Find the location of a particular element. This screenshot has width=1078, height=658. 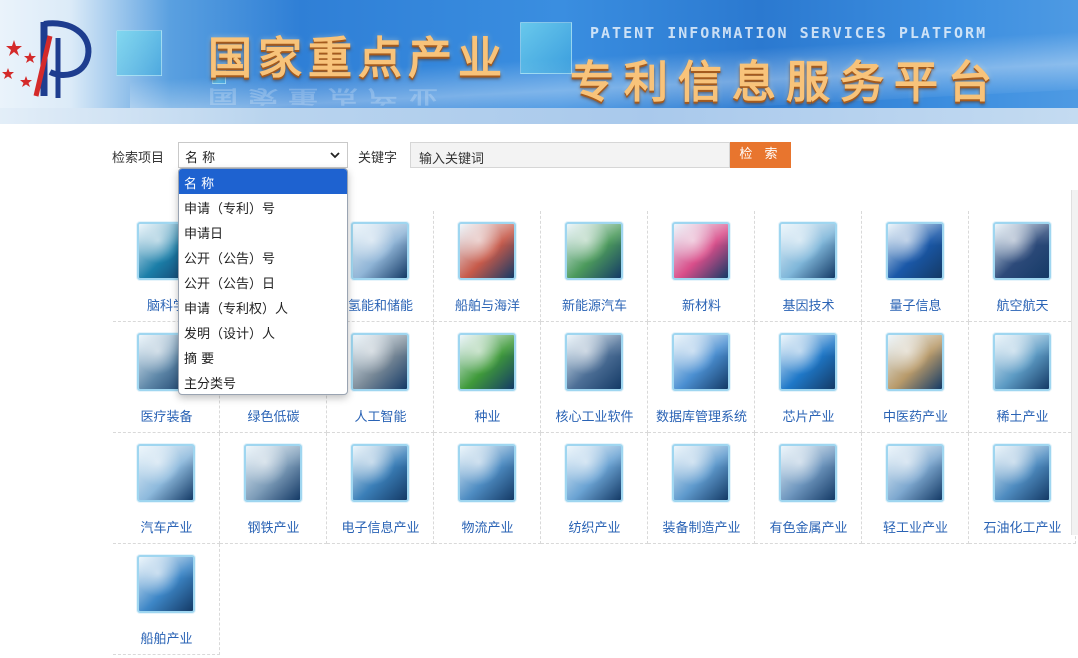

banner-english-title: PATENT INFORMATION SERVICES PLATFORM is located at coordinates (789, 33).